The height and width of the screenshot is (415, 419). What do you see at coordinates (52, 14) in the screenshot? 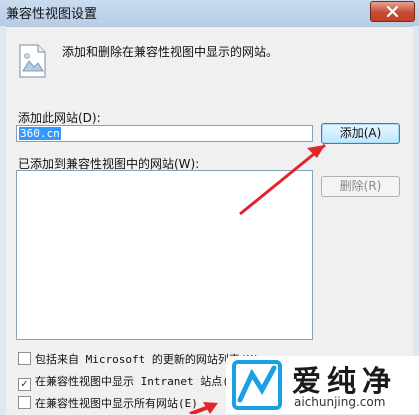
I see `window-title: 兼容性视图设置` at bounding box center [52, 14].